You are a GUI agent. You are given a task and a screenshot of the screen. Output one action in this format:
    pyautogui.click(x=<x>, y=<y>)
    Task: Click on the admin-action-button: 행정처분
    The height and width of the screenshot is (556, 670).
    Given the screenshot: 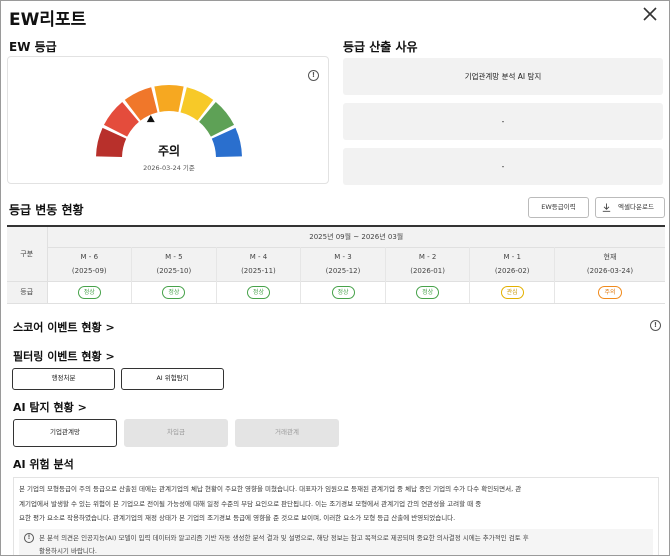 What is the action you would take?
    pyautogui.click(x=63, y=379)
    